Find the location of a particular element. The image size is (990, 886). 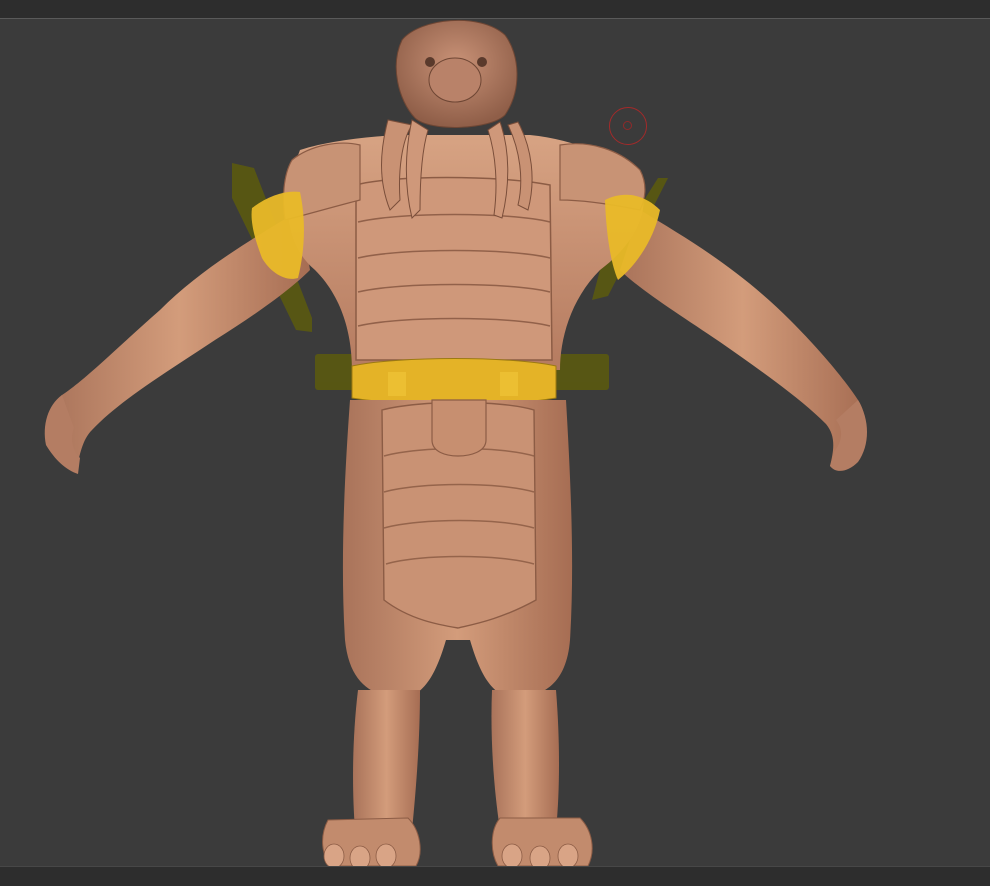

belt is located at coordinates (454, 381).